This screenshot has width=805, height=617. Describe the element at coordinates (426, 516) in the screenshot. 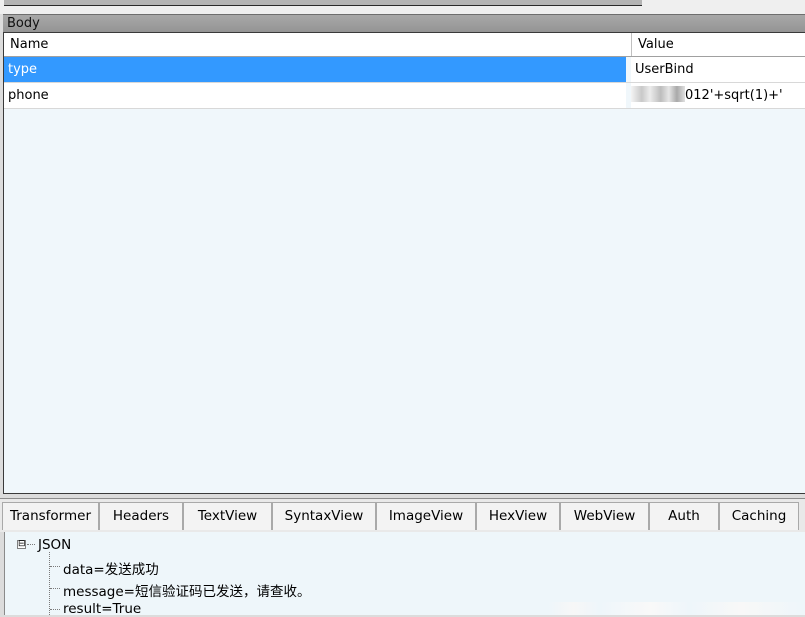

I see `tab-imageview: ImageView` at that location.